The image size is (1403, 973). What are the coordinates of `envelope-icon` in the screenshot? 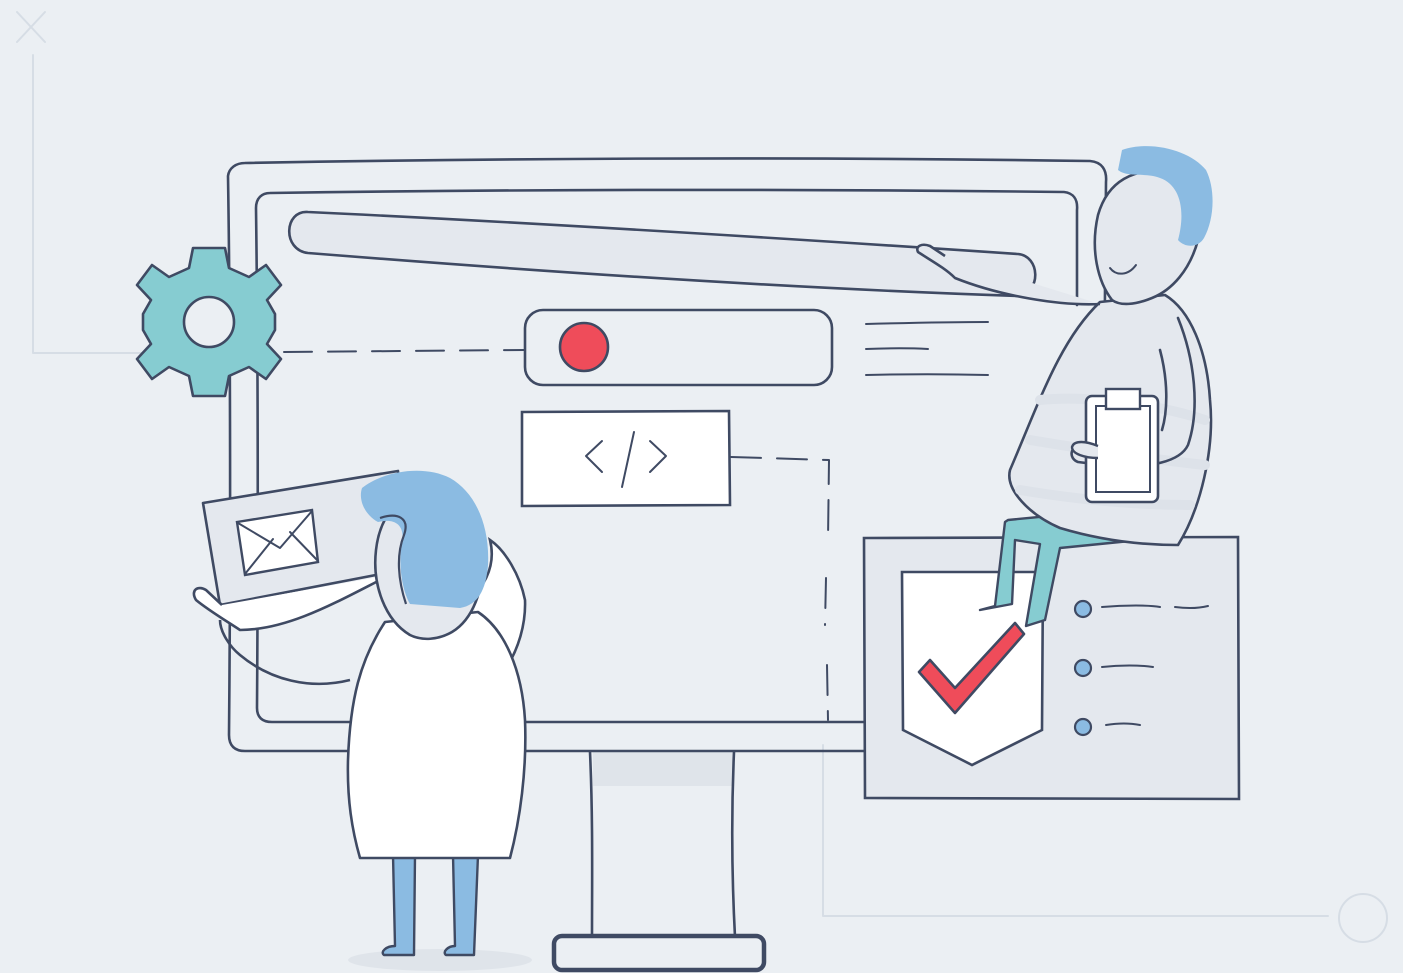 It's located at (277, 542).